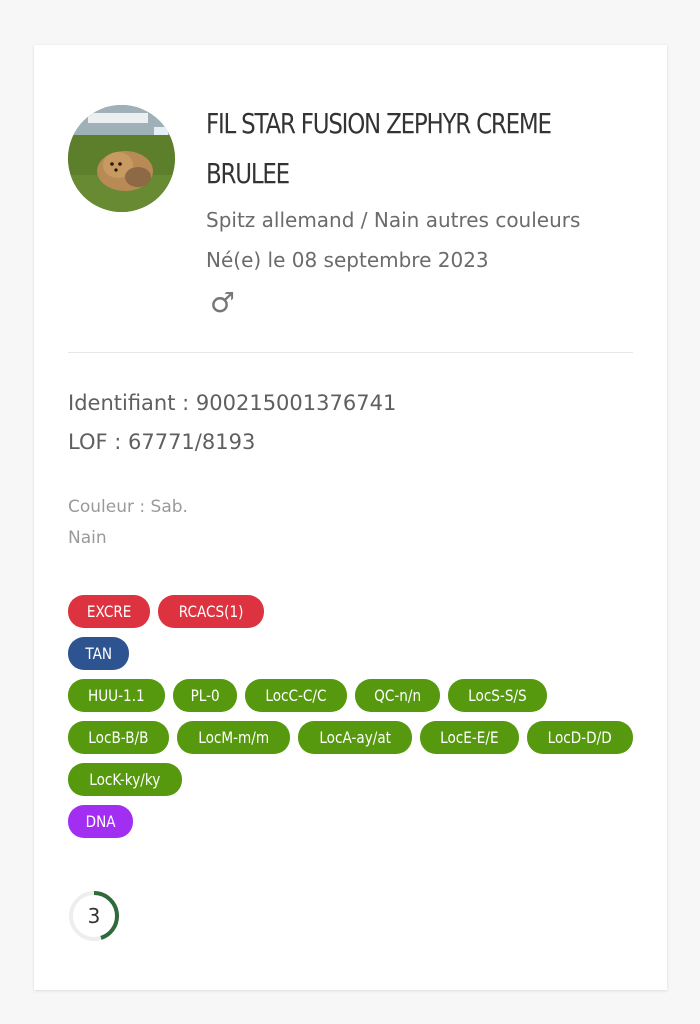 The height and width of the screenshot is (1024, 700). What do you see at coordinates (347, 260) in the screenshot?
I see `dog-birth-date: Né(e) le 08 septembre 2023` at bounding box center [347, 260].